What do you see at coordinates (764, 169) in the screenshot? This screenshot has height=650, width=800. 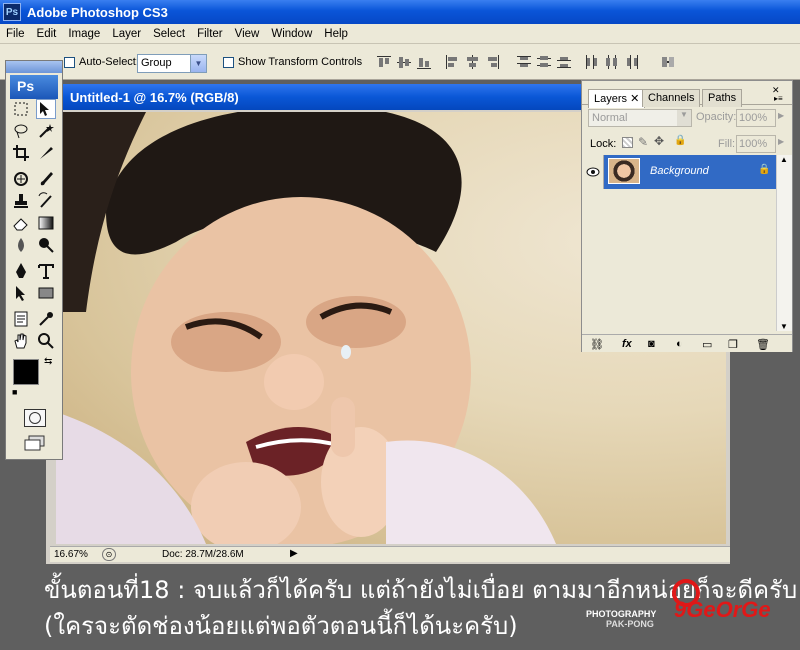 I see `lock-icon: 🔒` at bounding box center [764, 169].